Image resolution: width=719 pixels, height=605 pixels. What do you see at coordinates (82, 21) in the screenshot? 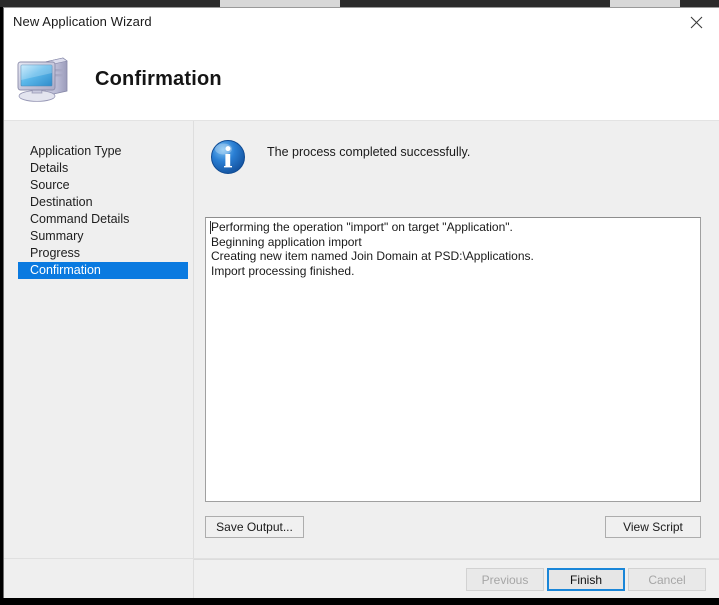
I see `window-title: New Application Wizard` at bounding box center [82, 21].